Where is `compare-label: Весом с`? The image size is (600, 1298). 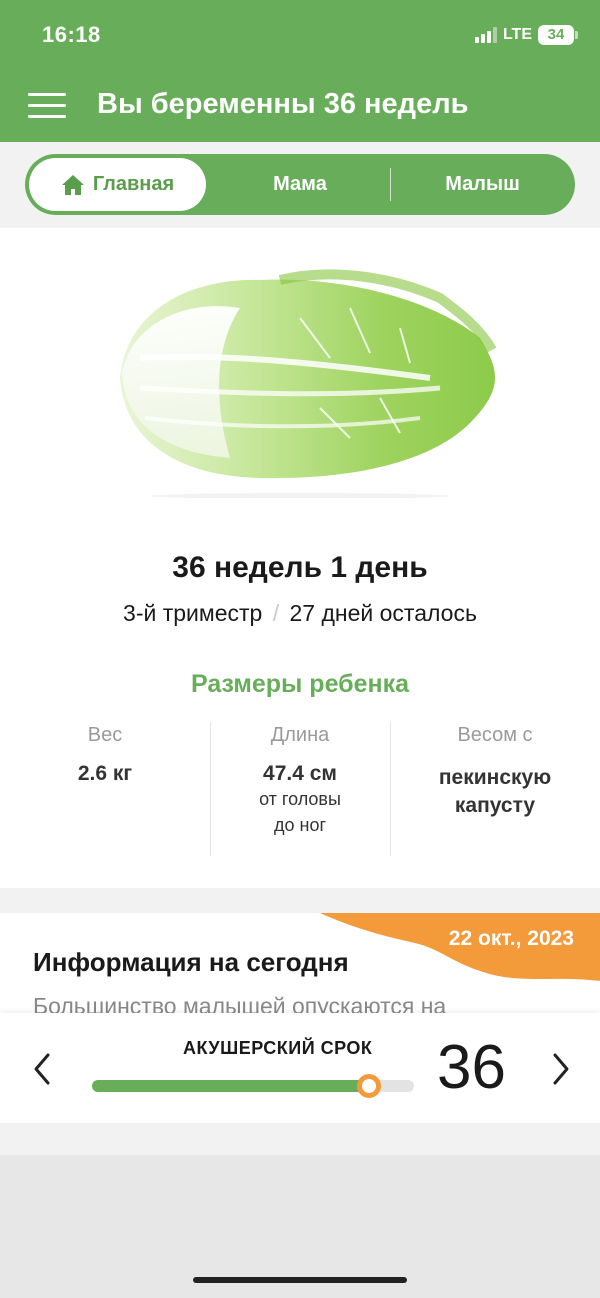
compare-label: Весом с is located at coordinates (495, 735).